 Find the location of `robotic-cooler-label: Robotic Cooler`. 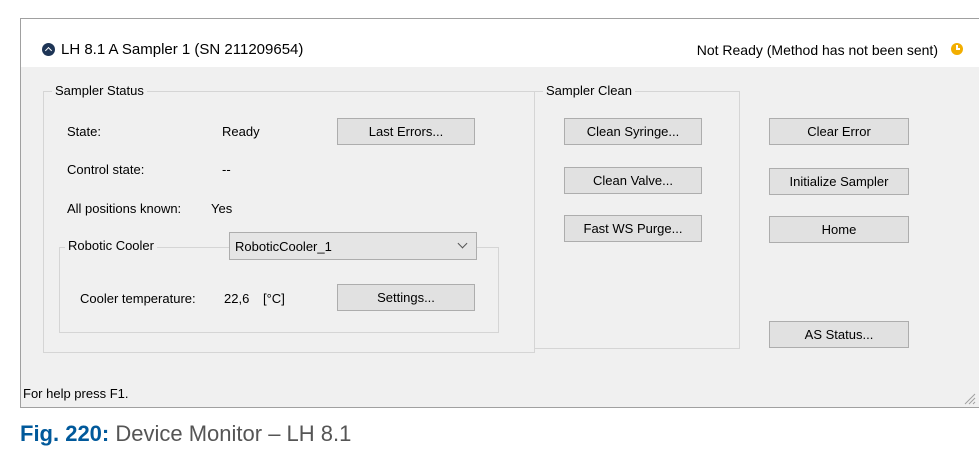

robotic-cooler-label: Robotic Cooler is located at coordinates (111, 245).